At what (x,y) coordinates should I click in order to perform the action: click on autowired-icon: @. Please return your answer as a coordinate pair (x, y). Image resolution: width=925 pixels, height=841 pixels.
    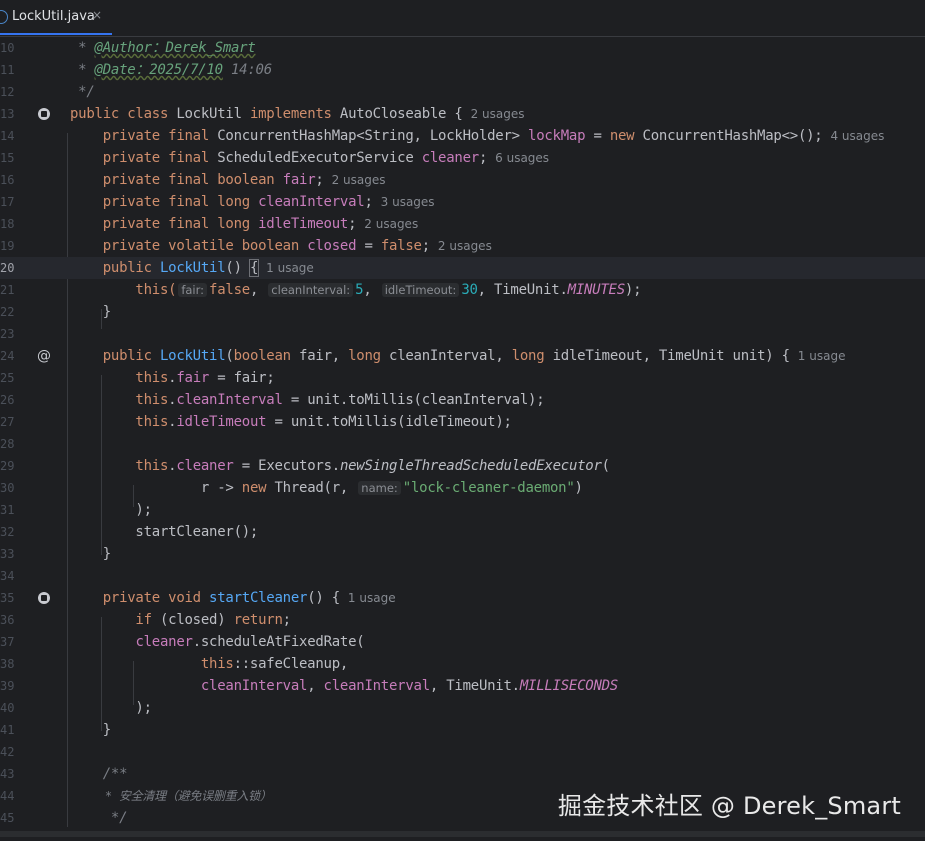
    Looking at the image, I should click on (44, 356).